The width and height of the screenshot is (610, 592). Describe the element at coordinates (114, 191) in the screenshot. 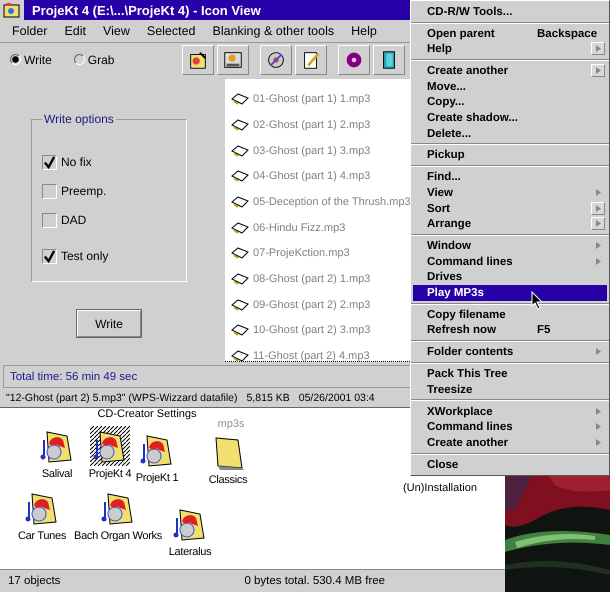

I see `checkbox: Preemp.` at that location.